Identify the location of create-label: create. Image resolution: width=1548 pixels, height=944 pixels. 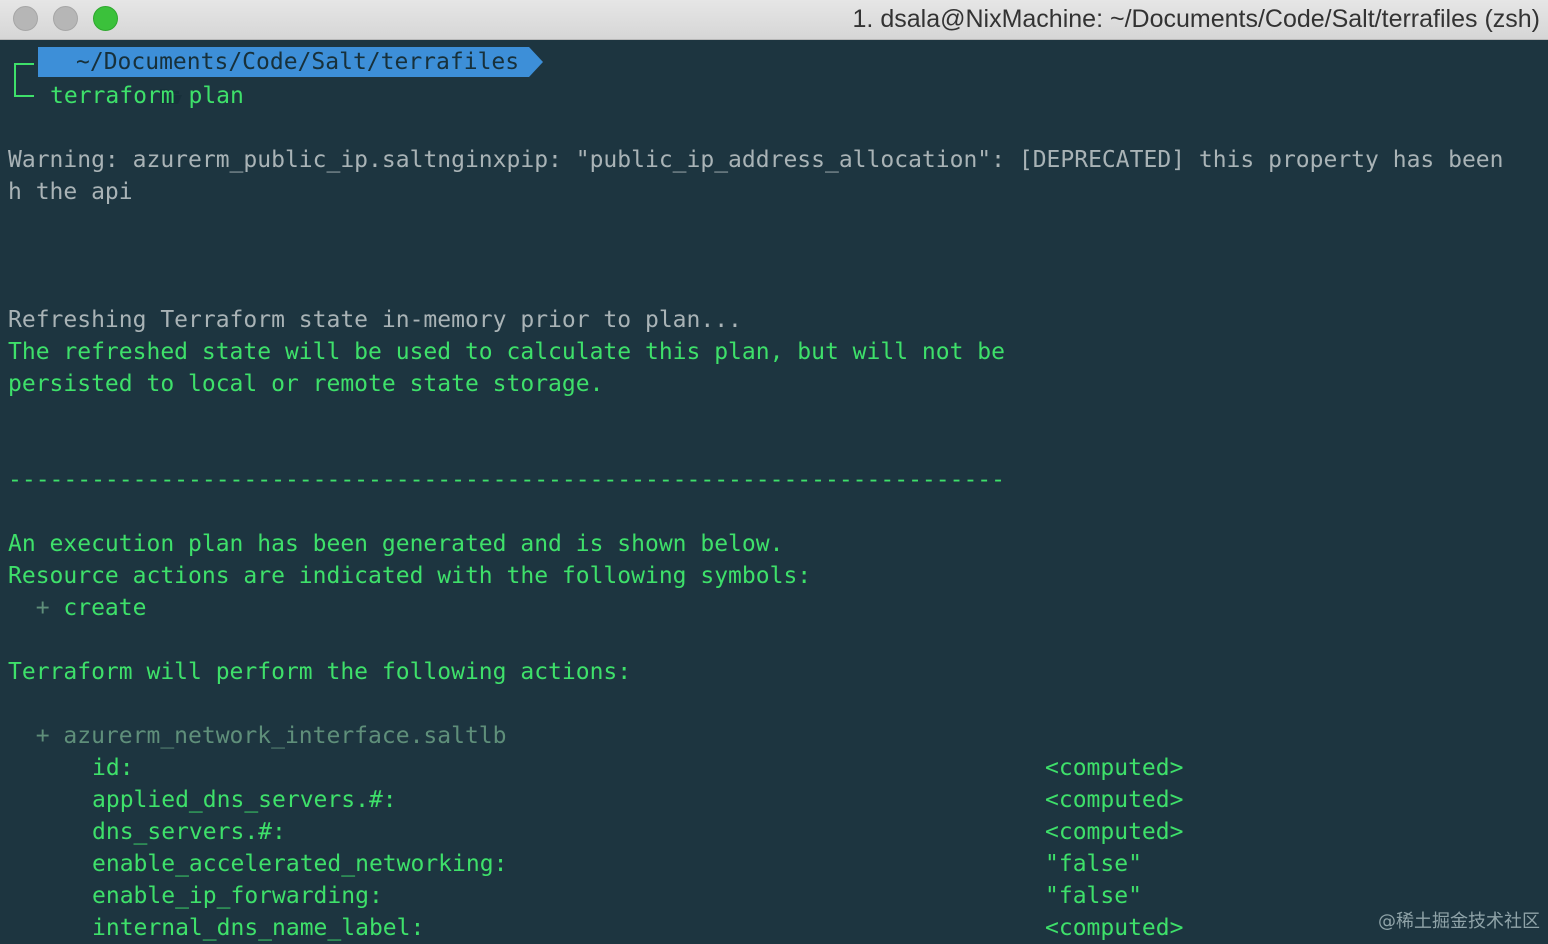
(105, 608).